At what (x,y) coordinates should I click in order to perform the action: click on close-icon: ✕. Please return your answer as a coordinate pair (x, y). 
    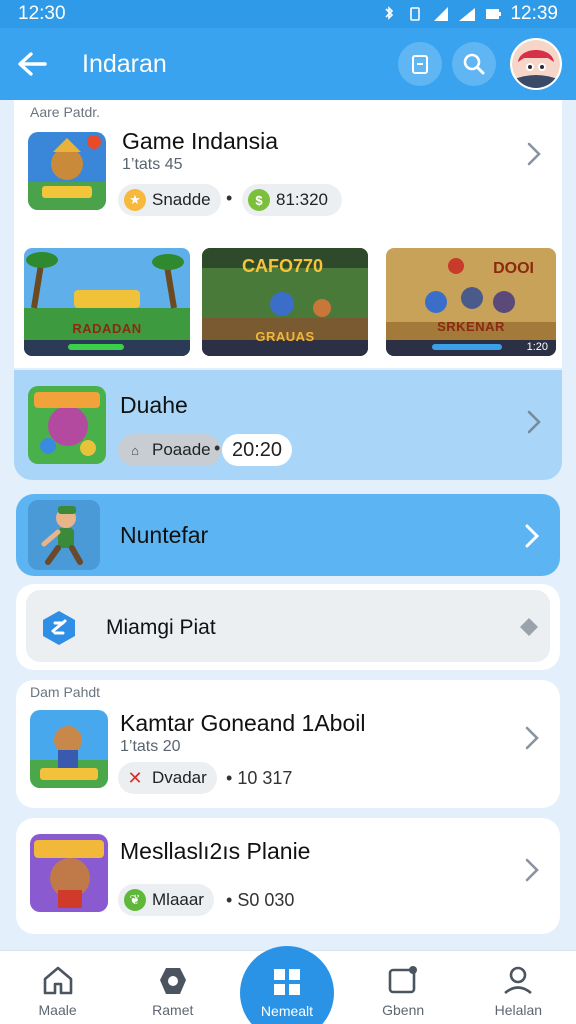
    Looking at the image, I should click on (135, 777).